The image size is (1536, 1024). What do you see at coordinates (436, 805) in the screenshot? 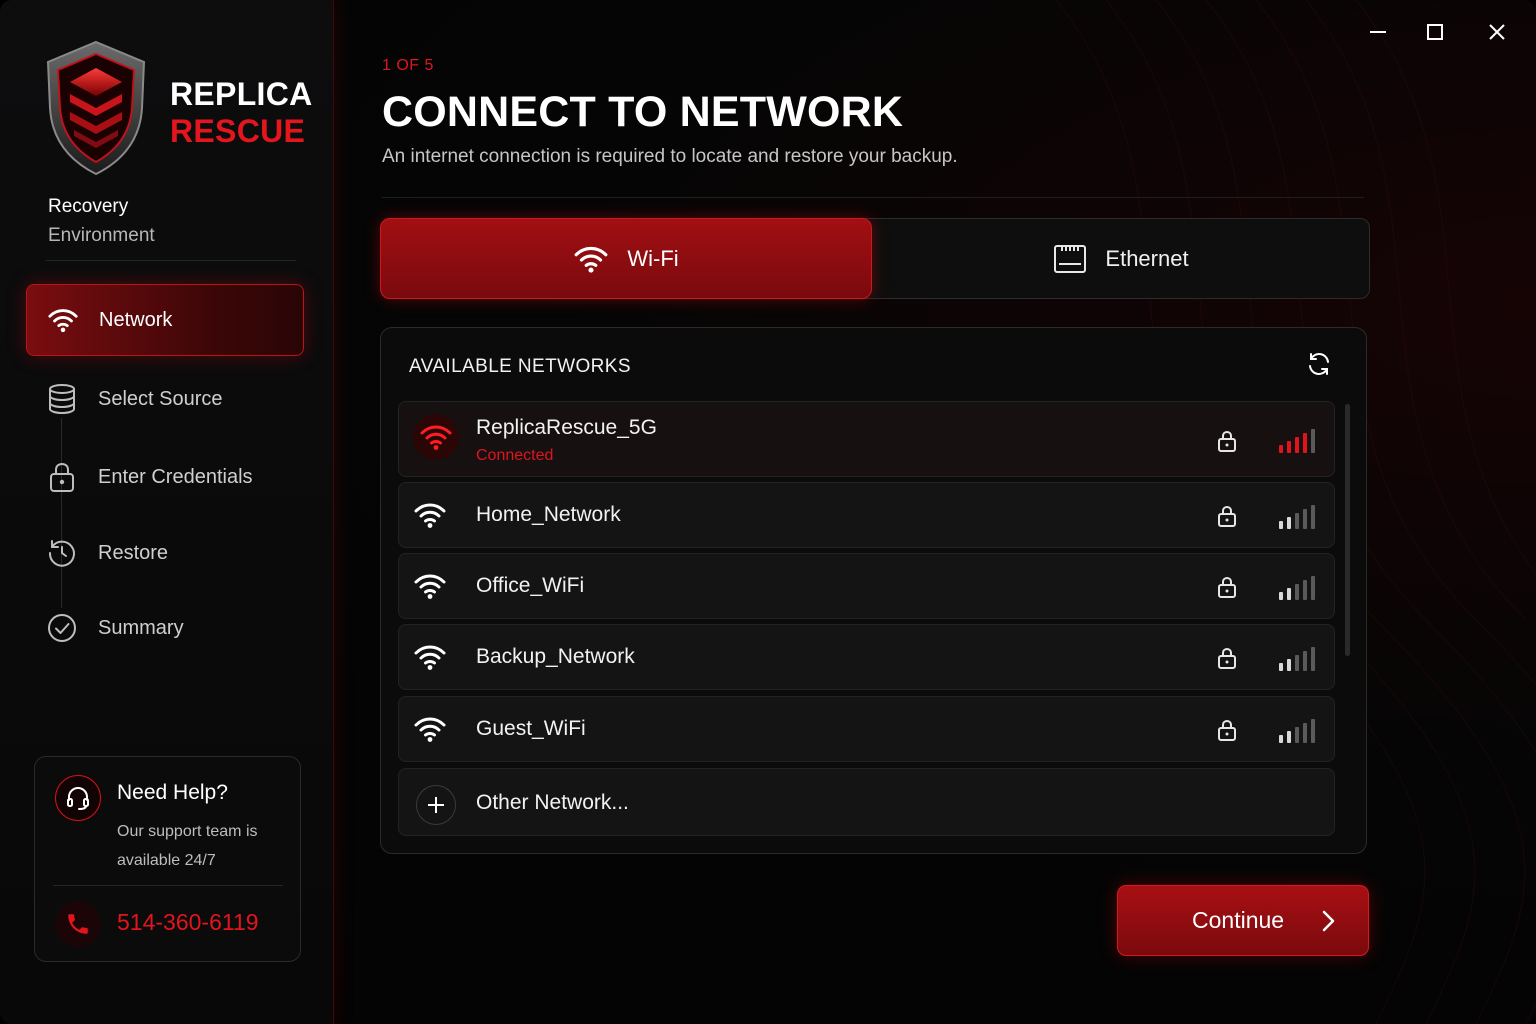
I see `plus-icon` at bounding box center [436, 805].